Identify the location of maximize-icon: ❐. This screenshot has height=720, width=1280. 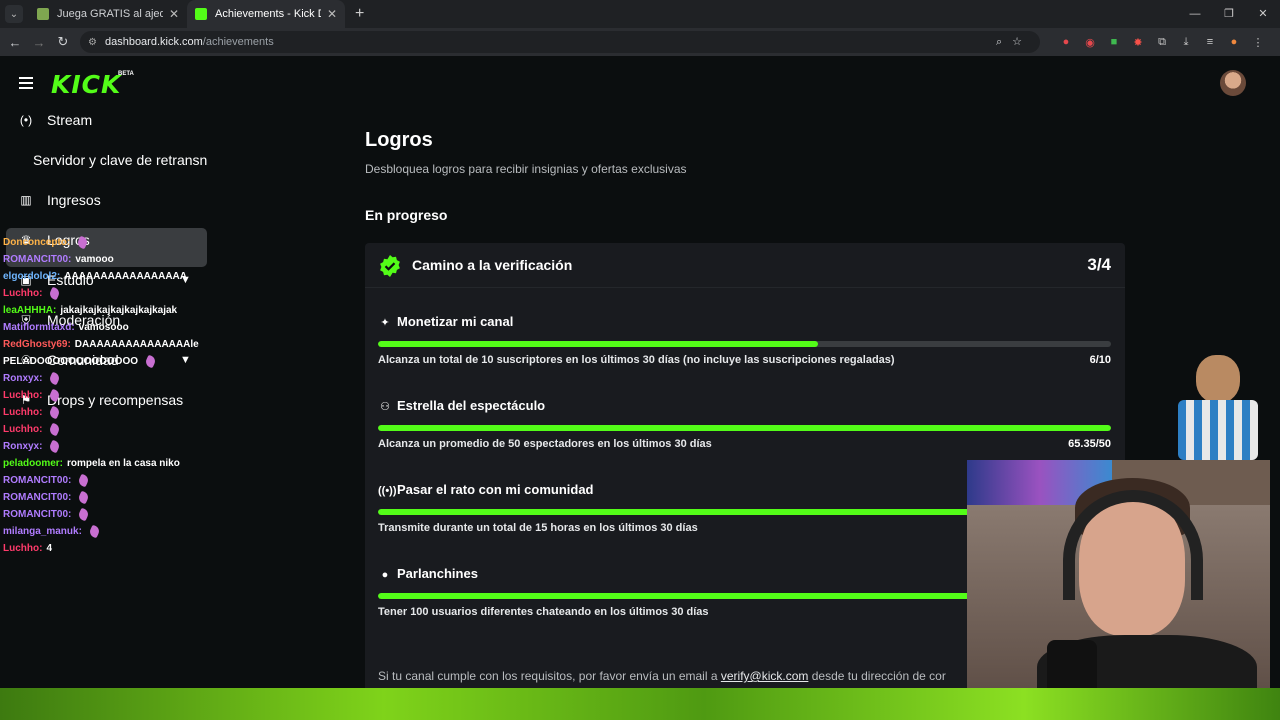
(1229, 14).